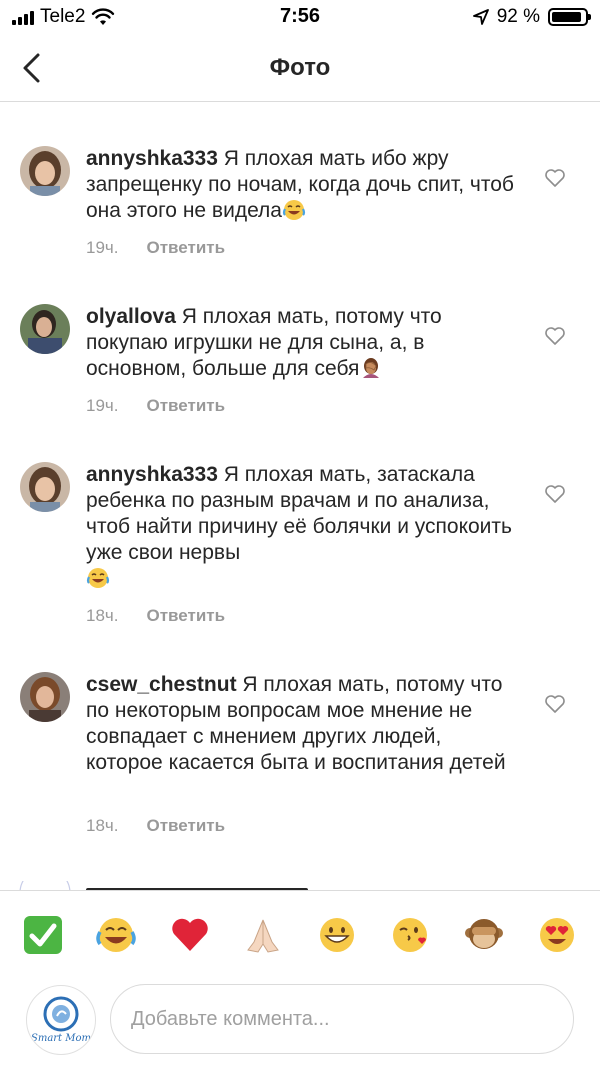  I want to click on smart-mom-logo-icon, so click(61, 1014).